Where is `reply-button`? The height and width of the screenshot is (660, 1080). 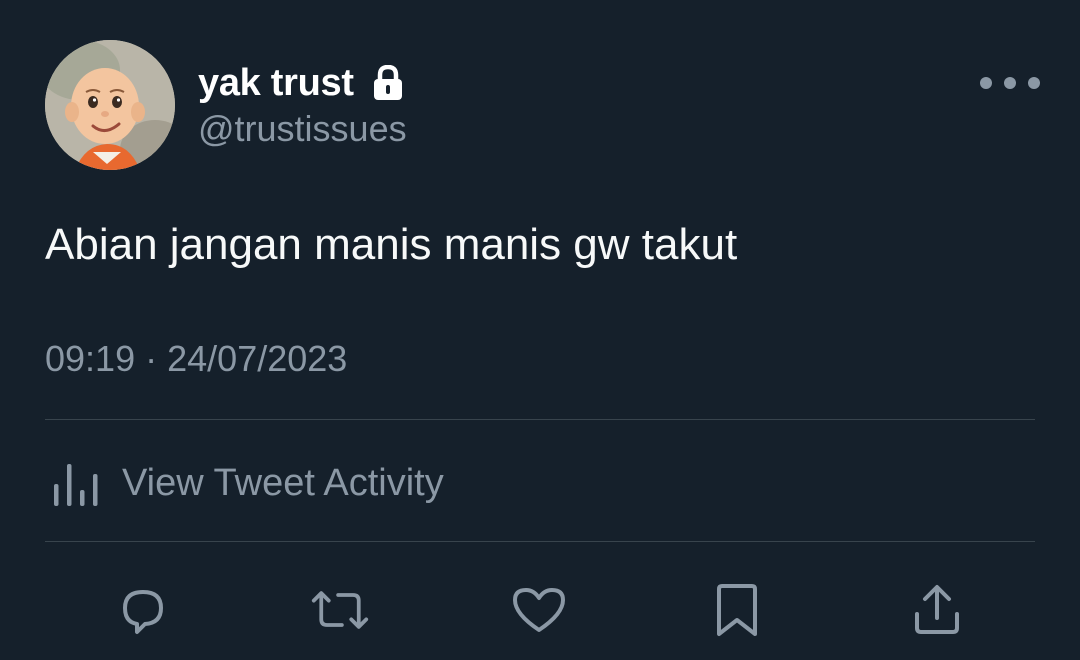 reply-button is located at coordinates (143, 610).